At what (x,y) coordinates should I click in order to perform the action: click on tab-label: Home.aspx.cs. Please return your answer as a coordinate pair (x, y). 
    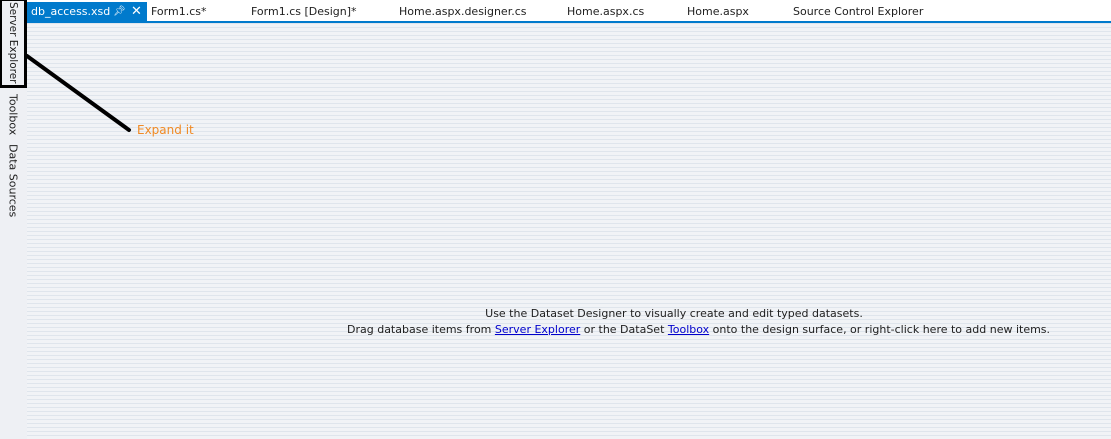
    Looking at the image, I should click on (606, 11).